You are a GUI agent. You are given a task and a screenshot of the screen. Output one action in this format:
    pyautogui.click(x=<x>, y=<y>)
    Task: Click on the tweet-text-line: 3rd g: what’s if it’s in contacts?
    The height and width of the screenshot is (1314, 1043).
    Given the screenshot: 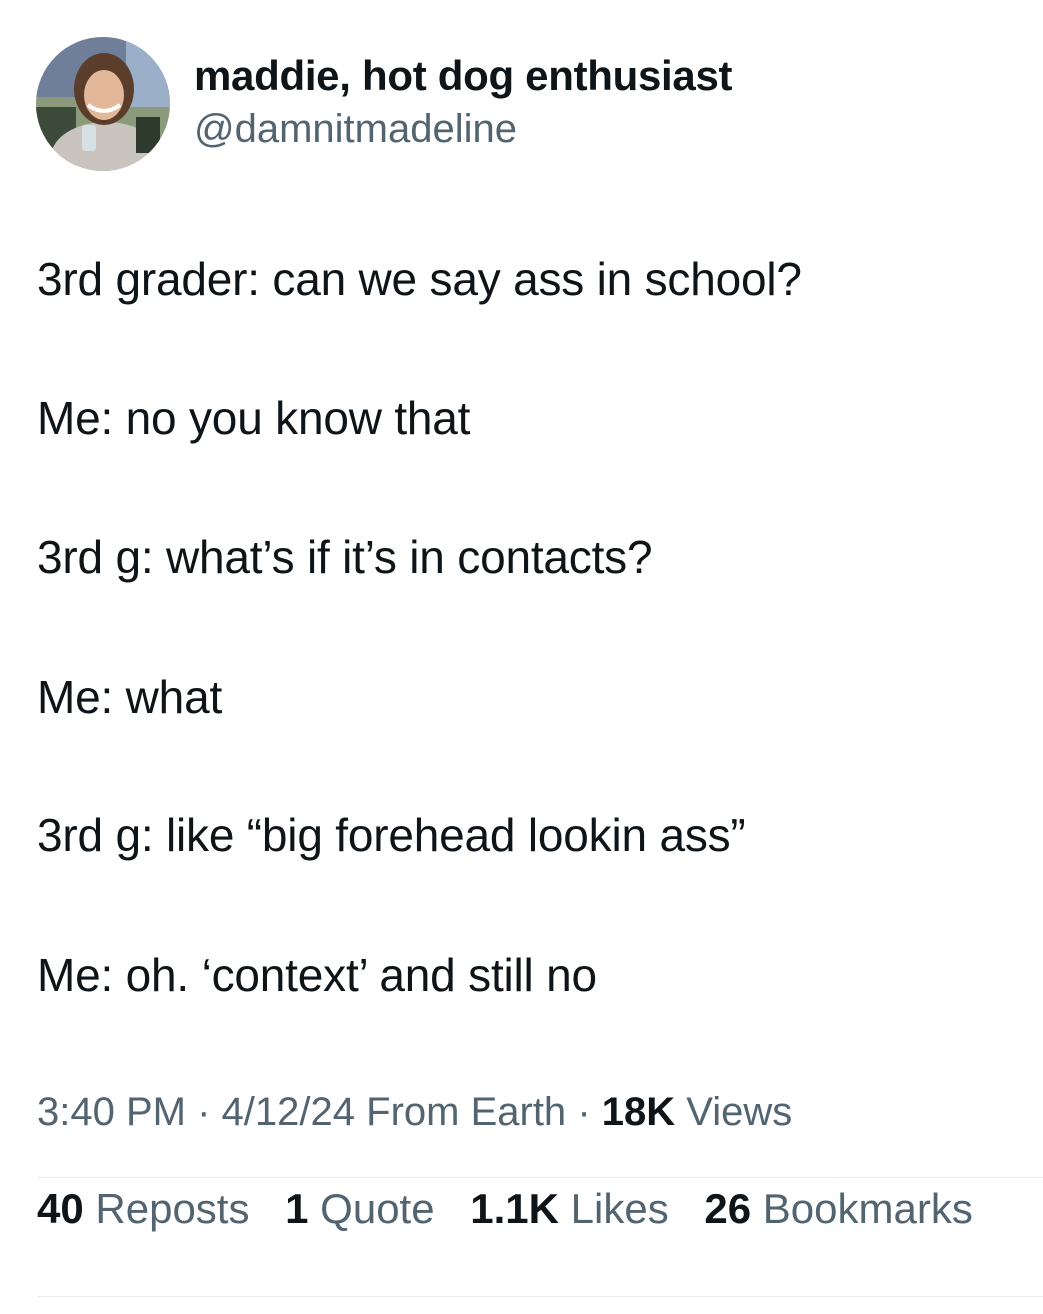 What is the action you would take?
    pyautogui.click(x=345, y=557)
    